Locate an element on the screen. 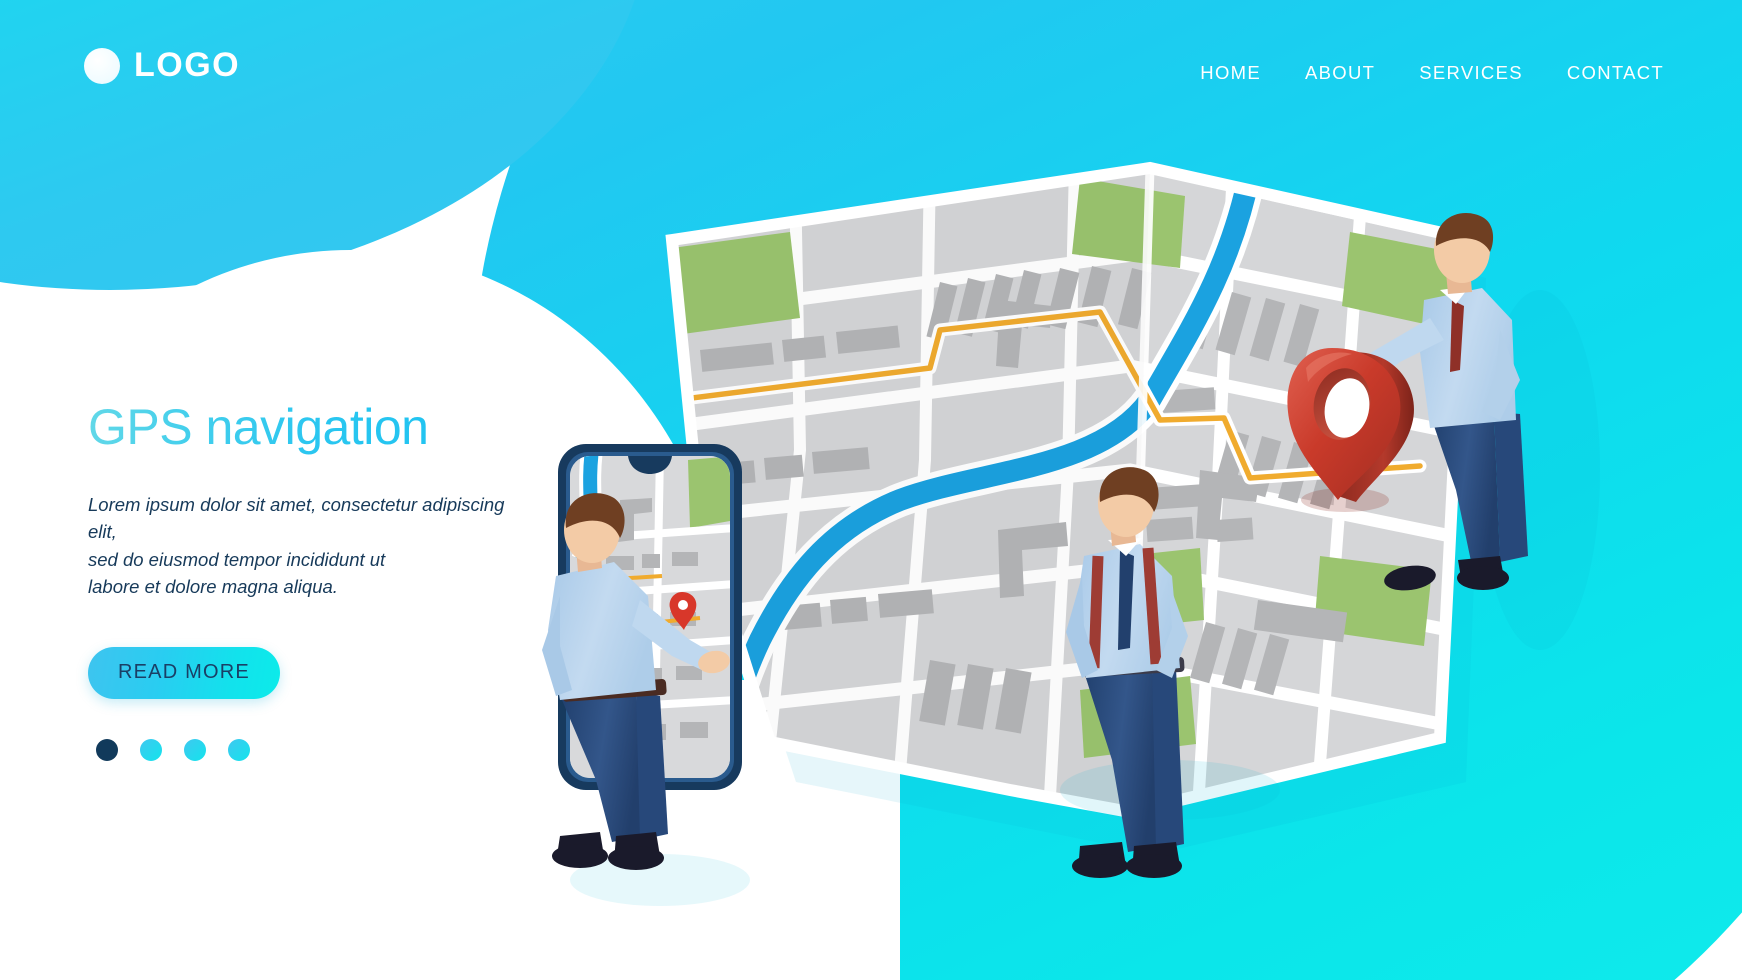 The width and height of the screenshot is (1742, 980). hero-subtitle-line-2: sed do eiusmod tempor incididunt ut is located at coordinates (237, 559).